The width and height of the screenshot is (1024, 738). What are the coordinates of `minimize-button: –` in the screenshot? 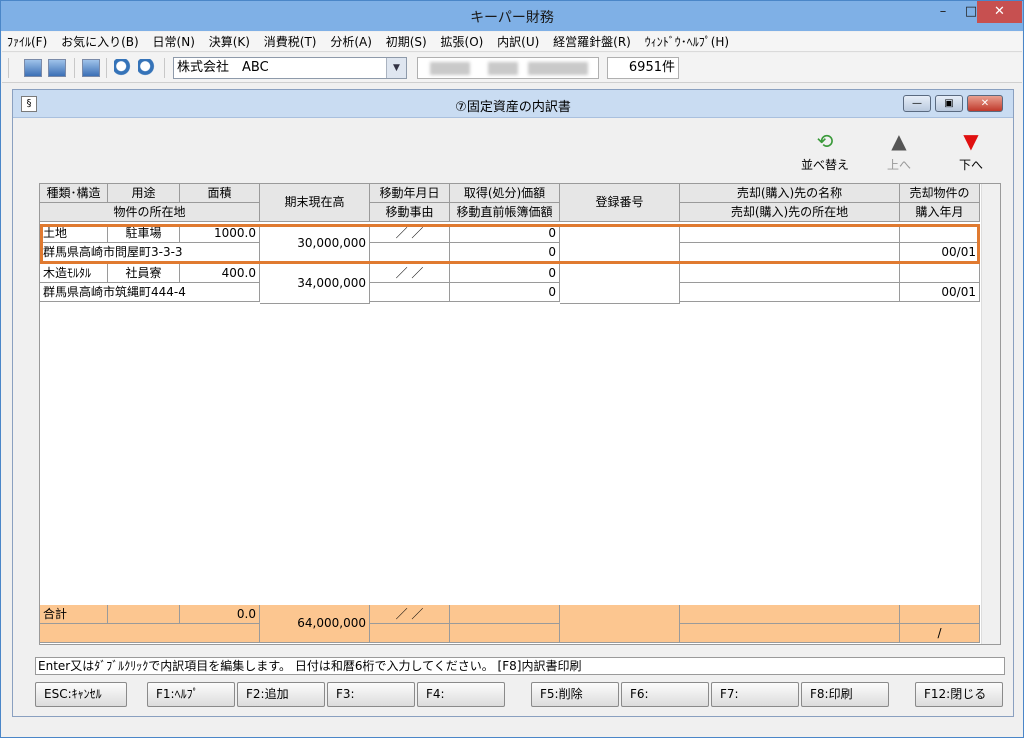 It's located at (943, 12).